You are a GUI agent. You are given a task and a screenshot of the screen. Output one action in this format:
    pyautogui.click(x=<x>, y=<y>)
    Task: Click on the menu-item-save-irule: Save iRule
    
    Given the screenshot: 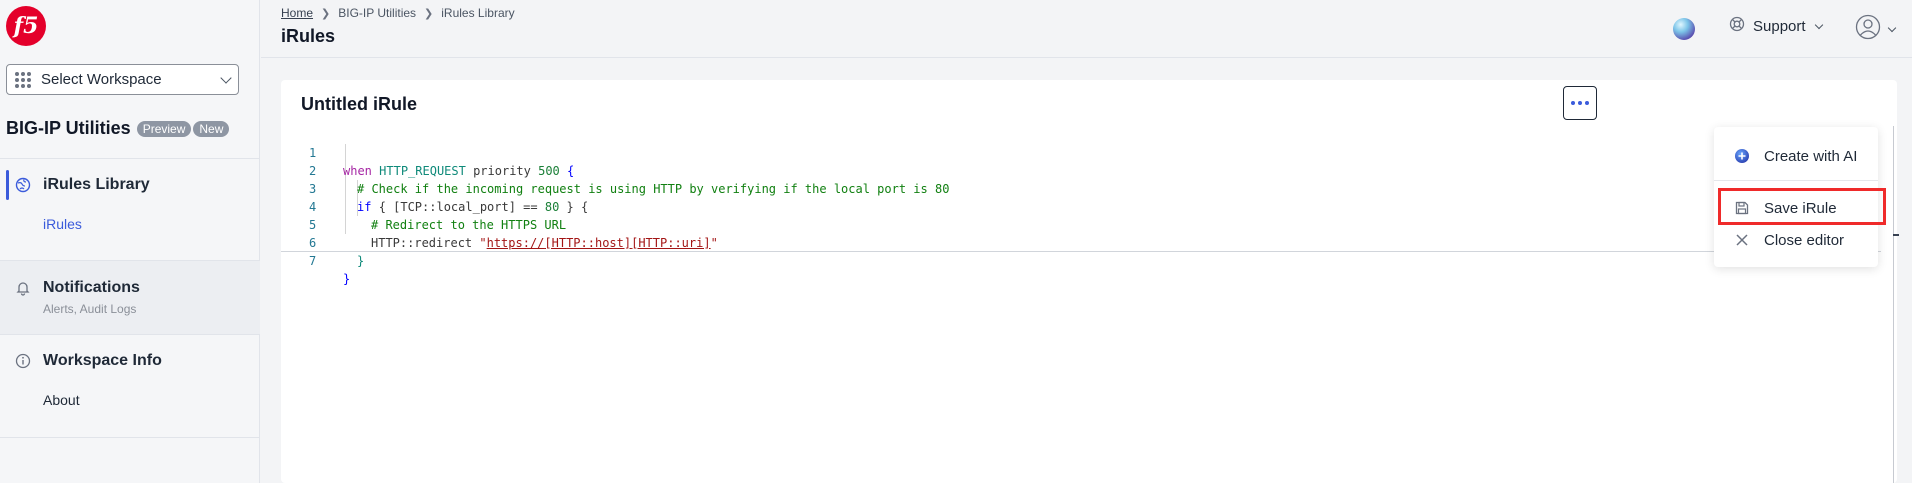 What is the action you would take?
    pyautogui.click(x=1796, y=208)
    